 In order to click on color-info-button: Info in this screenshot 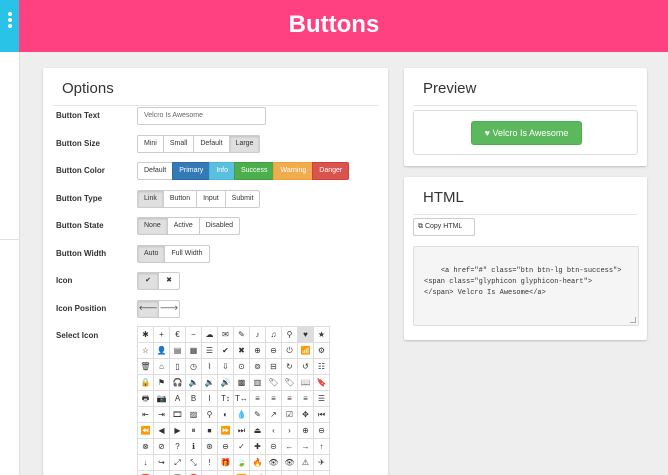, I will do `click(222, 171)`.